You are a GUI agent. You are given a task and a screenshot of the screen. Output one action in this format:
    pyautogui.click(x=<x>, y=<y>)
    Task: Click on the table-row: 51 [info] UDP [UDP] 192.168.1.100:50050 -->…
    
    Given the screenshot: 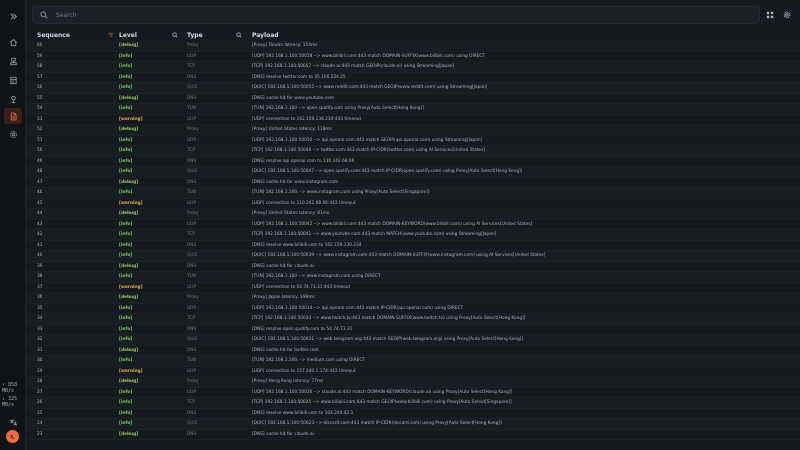 What is the action you would take?
    pyautogui.click(x=413, y=141)
    